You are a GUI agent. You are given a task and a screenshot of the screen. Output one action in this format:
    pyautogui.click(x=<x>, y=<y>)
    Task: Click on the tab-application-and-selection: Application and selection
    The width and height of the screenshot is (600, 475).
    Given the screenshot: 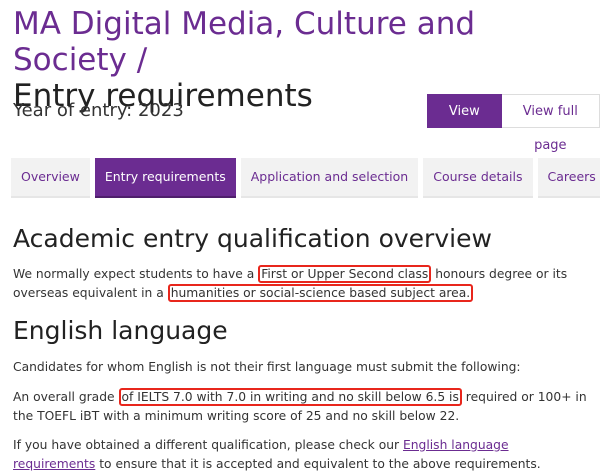 What is the action you would take?
    pyautogui.click(x=329, y=178)
    